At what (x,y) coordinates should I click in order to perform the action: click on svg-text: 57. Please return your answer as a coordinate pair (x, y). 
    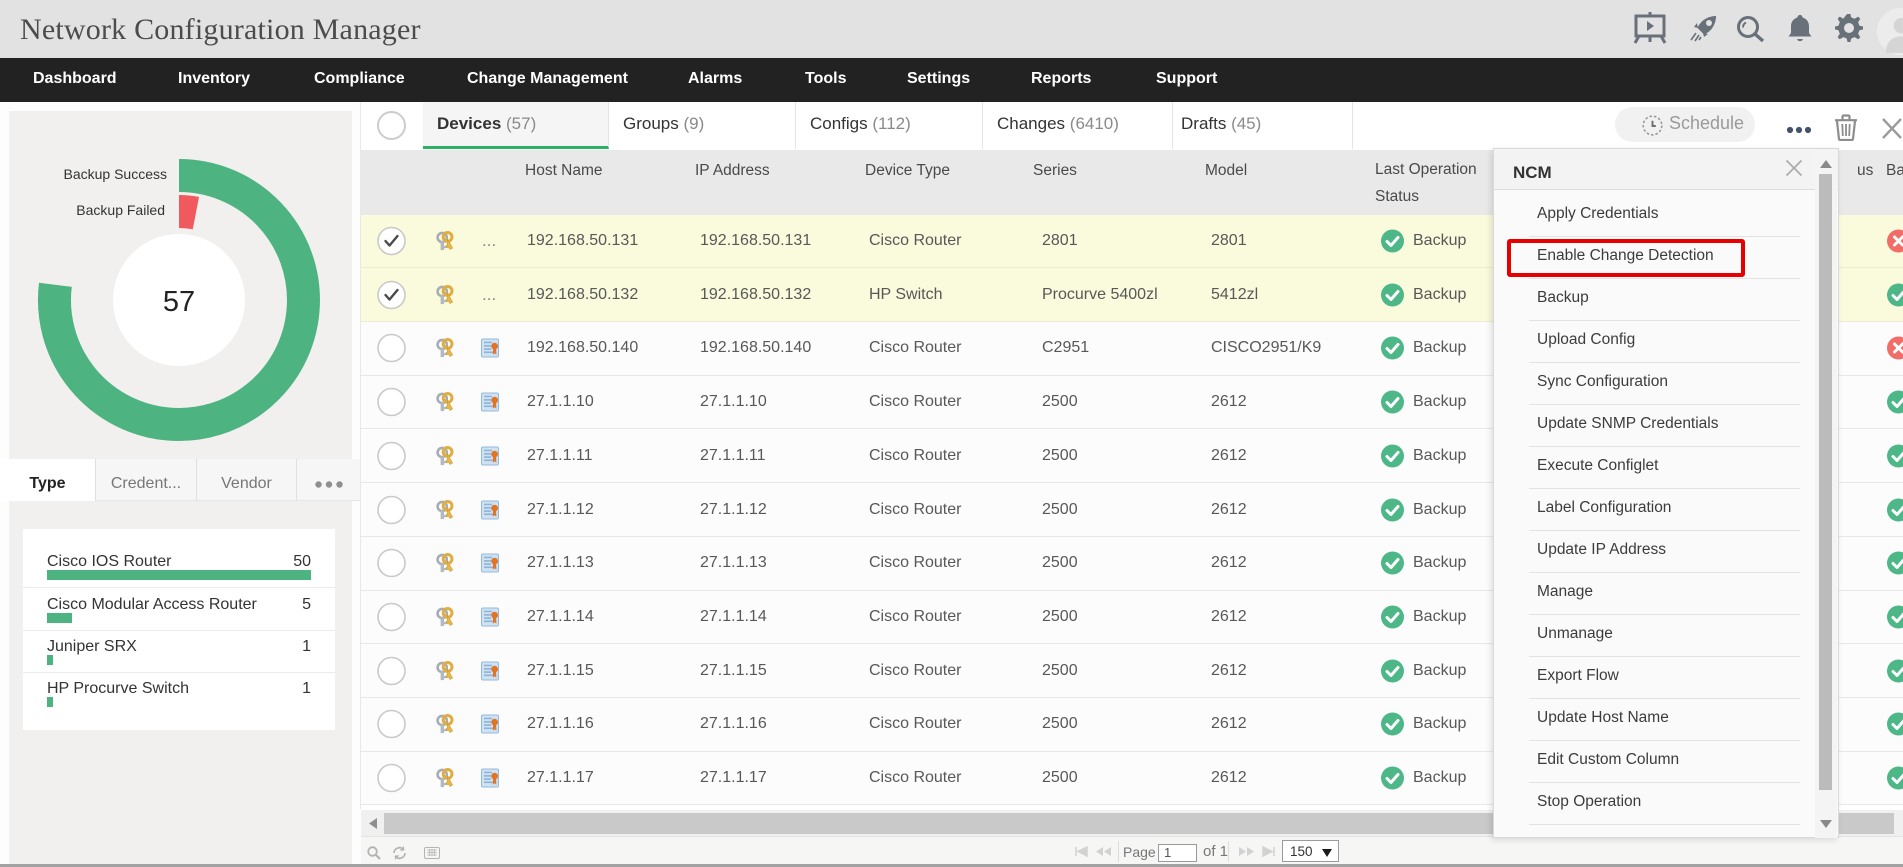
    Looking at the image, I should click on (179, 302).